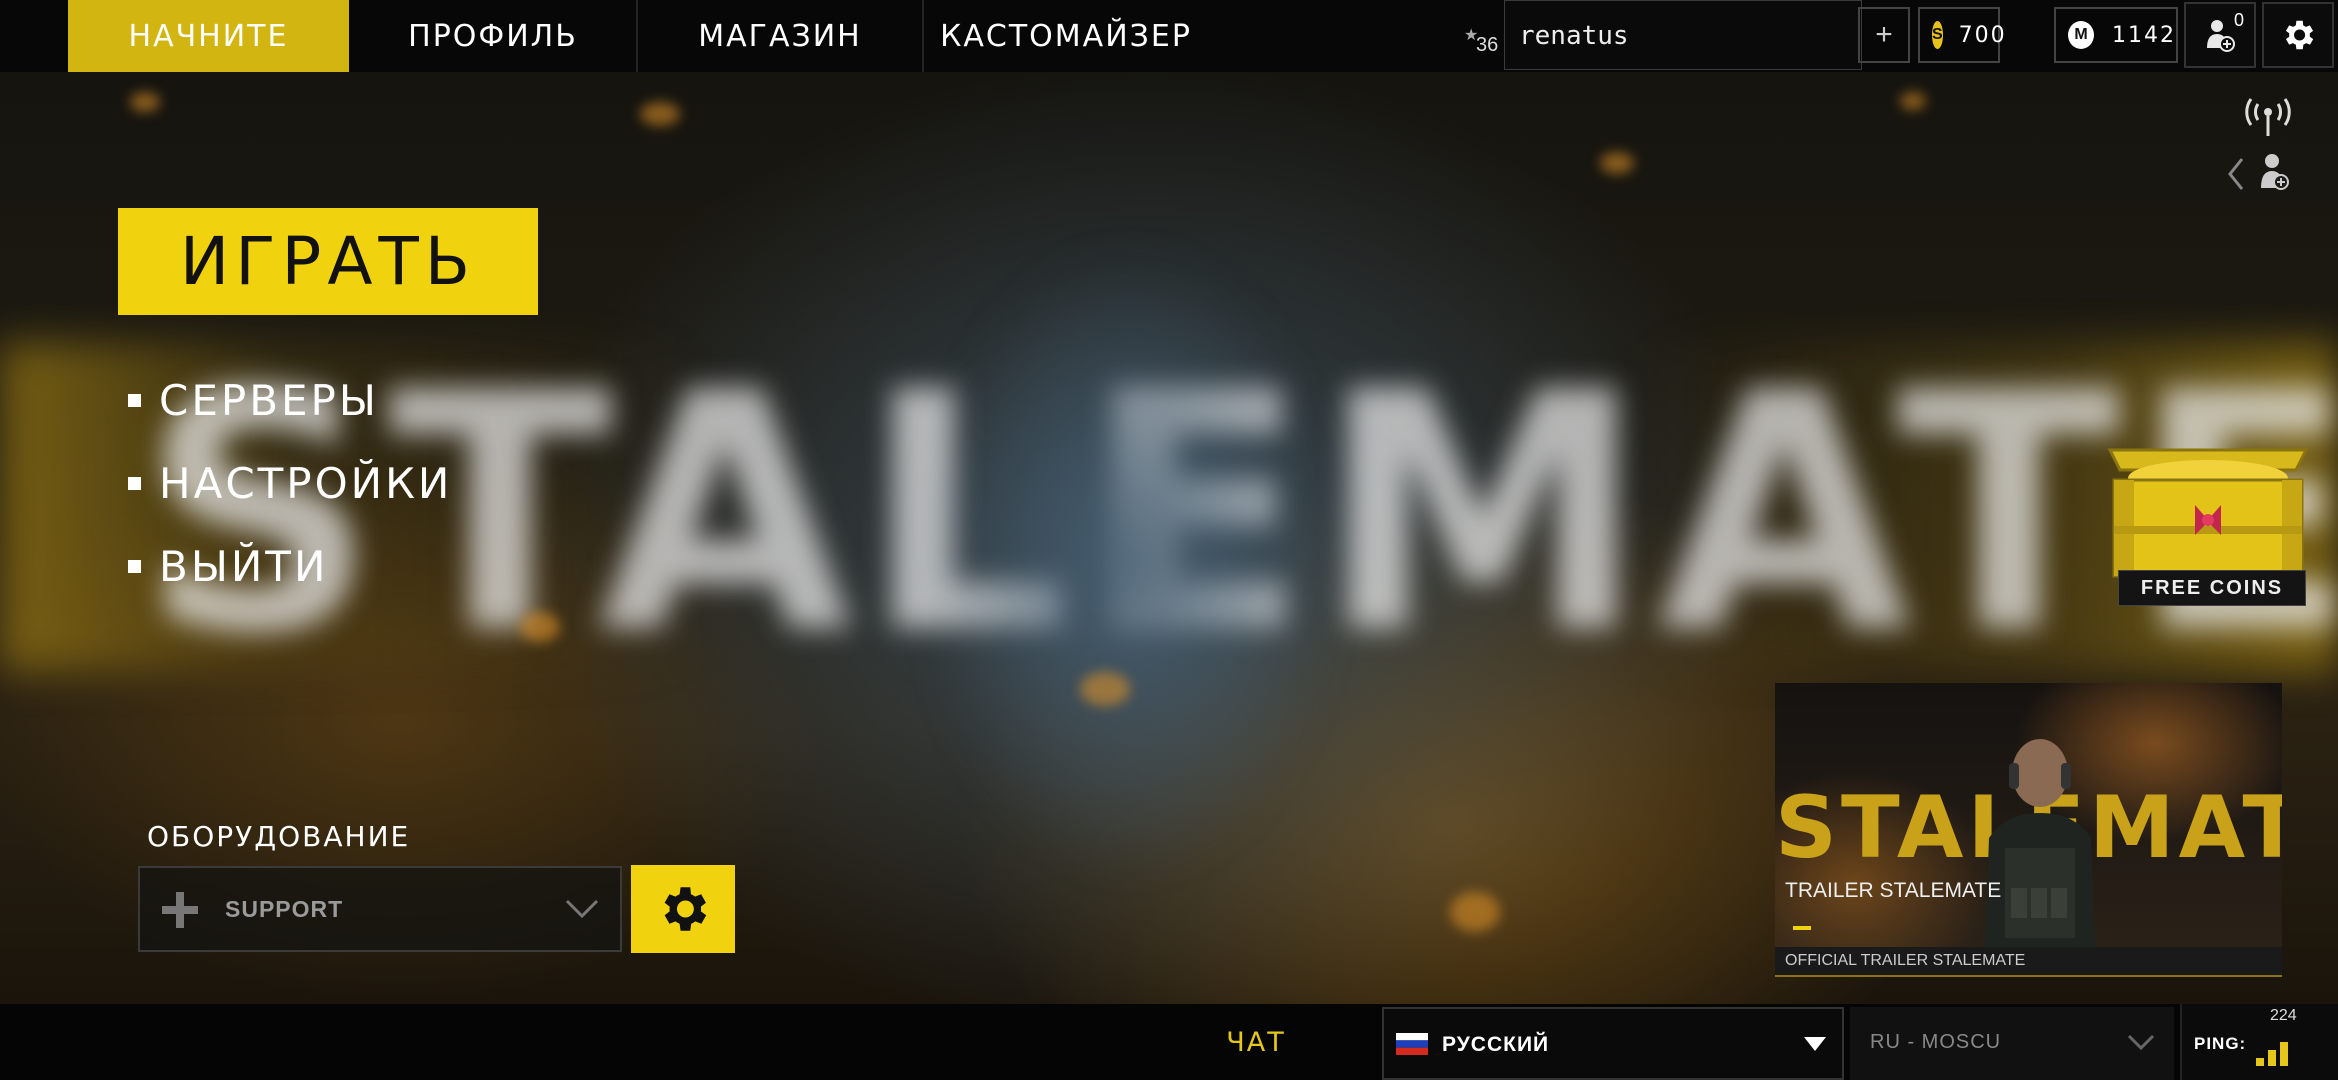 The height and width of the screenshot is (1080, 2338). I want to click on tab-customizer: КАСТОМАЙЗЕР, so click(1066, 36).